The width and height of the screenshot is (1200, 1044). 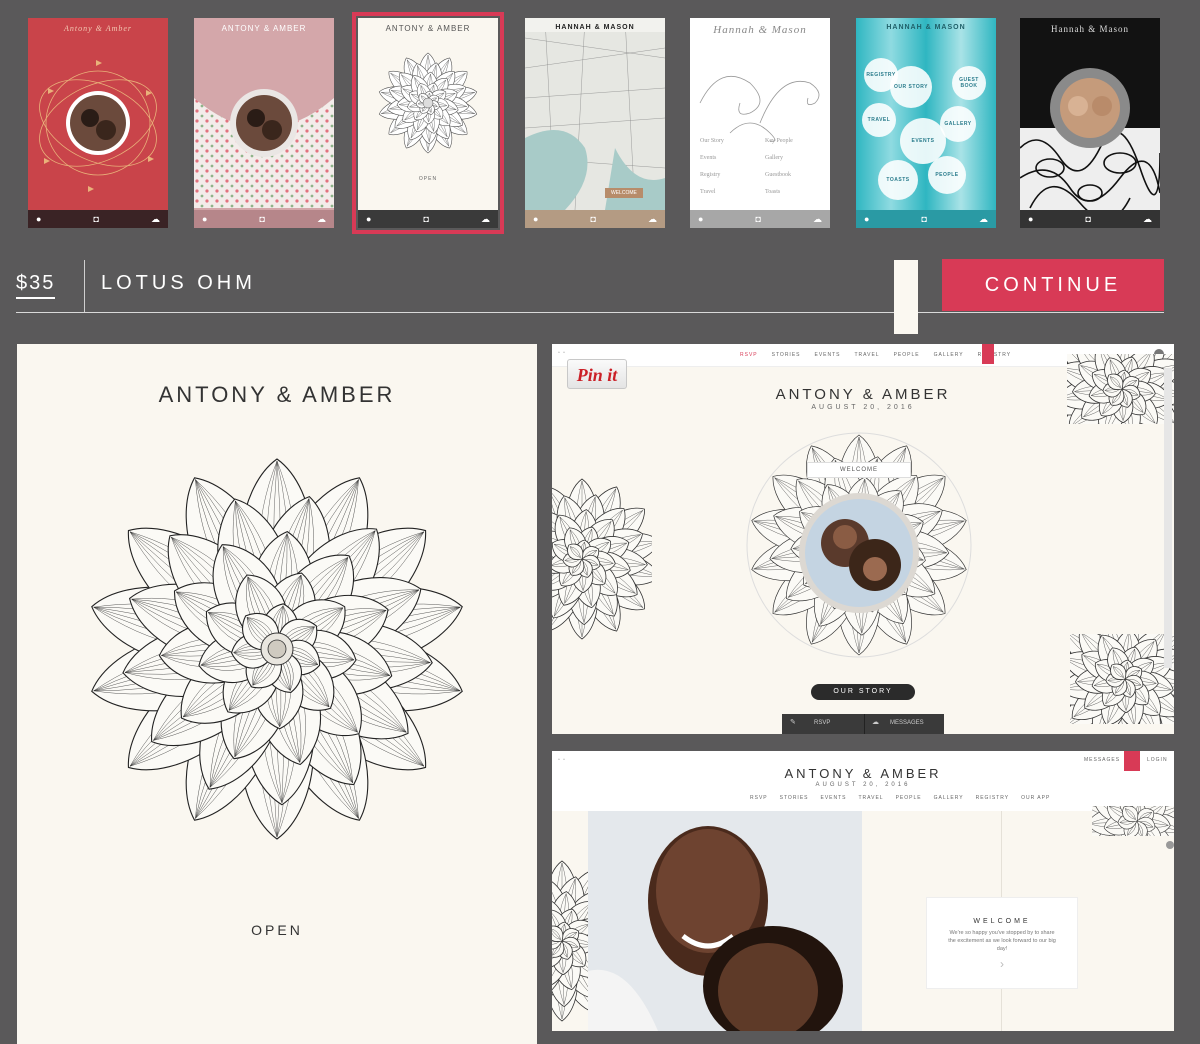 What do you see at coordinates (911, 87) in the screenshot?
I see `bubble-our-story: OUR STORY` at bounding box center [911, 87].